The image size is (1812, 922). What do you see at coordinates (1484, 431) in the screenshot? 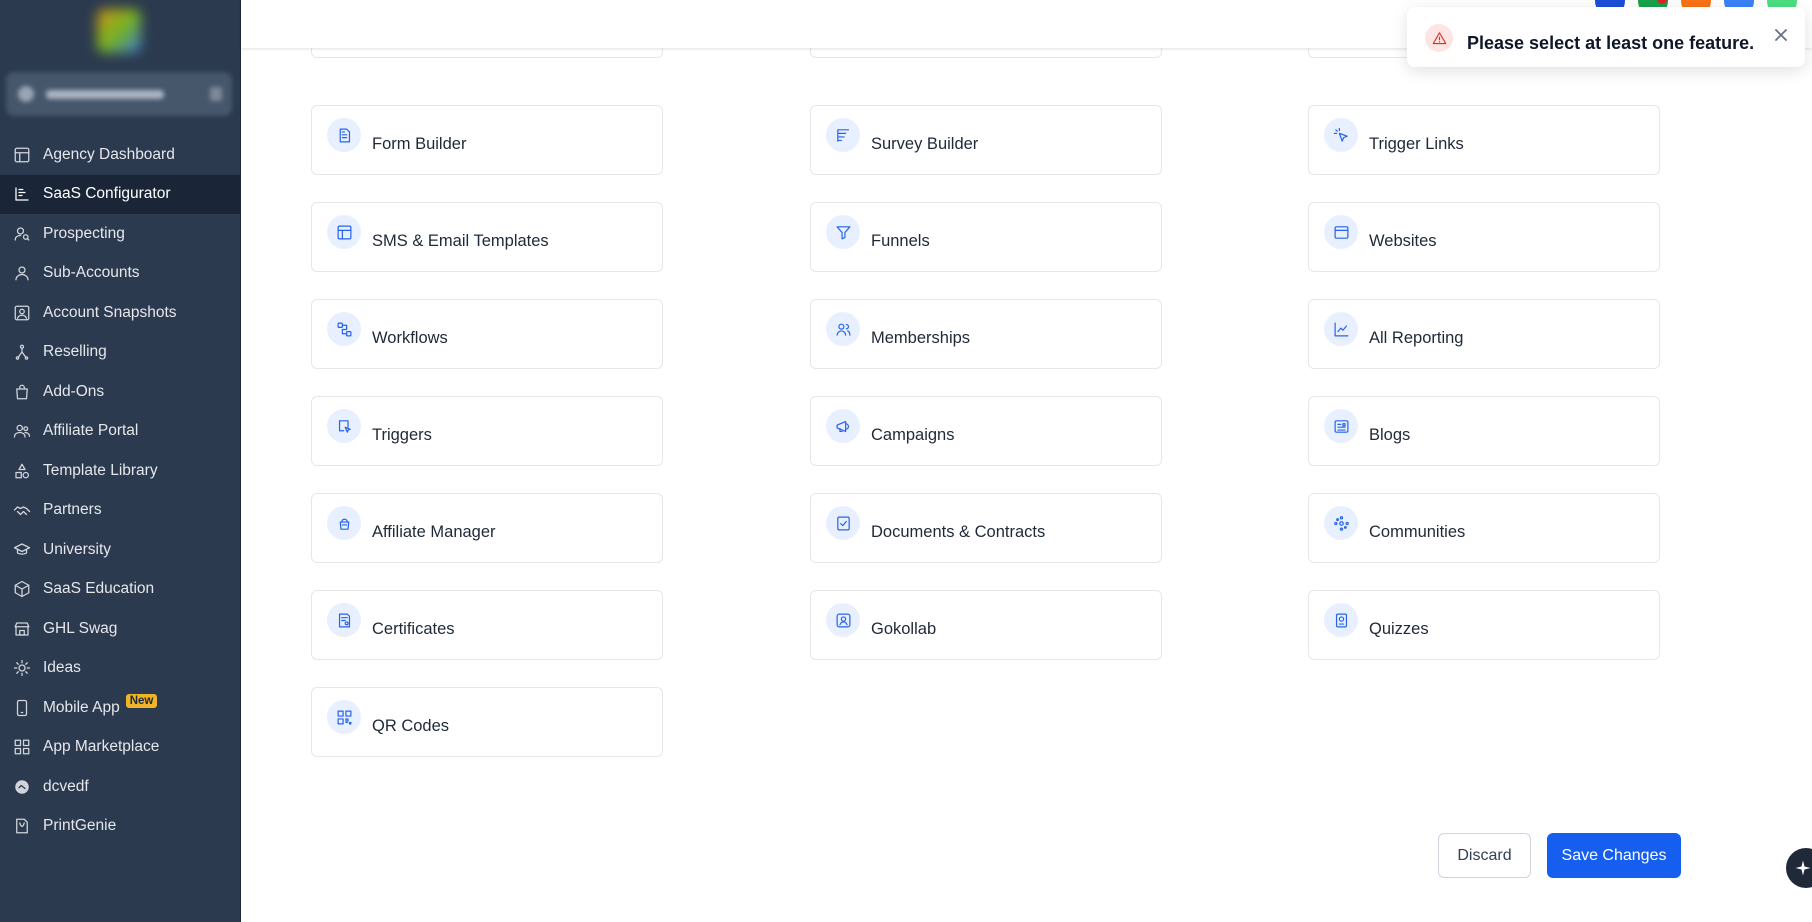
I see `feature-card-blogs: Blogs` at bounding box center [1484, 431].